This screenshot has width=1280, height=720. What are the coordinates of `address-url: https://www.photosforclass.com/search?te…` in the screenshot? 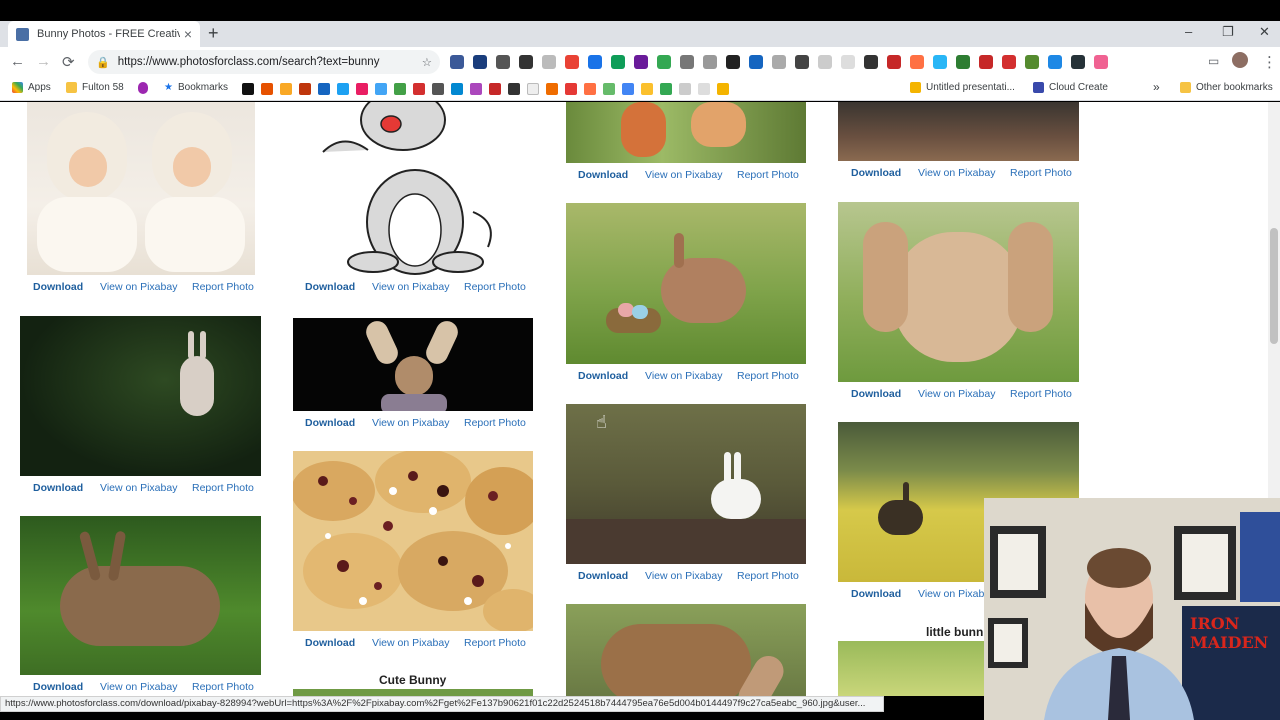 It's located at (267, 62).